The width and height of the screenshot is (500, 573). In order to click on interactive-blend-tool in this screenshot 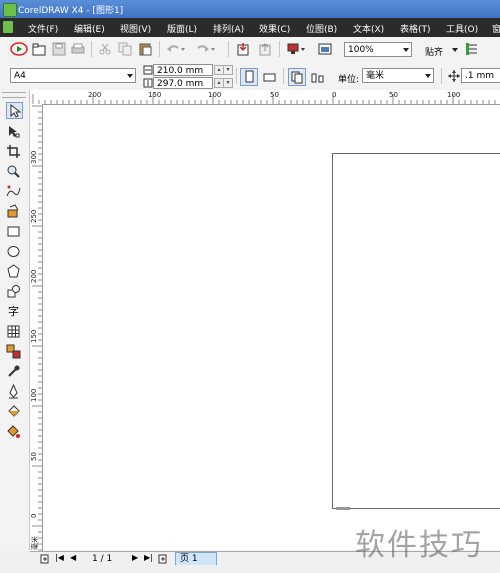, I will do `click(13, 351)`.